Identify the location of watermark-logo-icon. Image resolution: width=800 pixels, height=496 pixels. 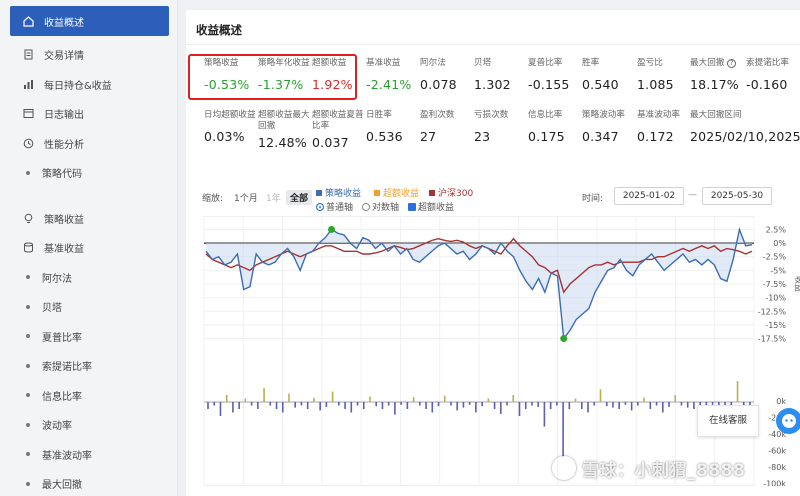
(564, 468).